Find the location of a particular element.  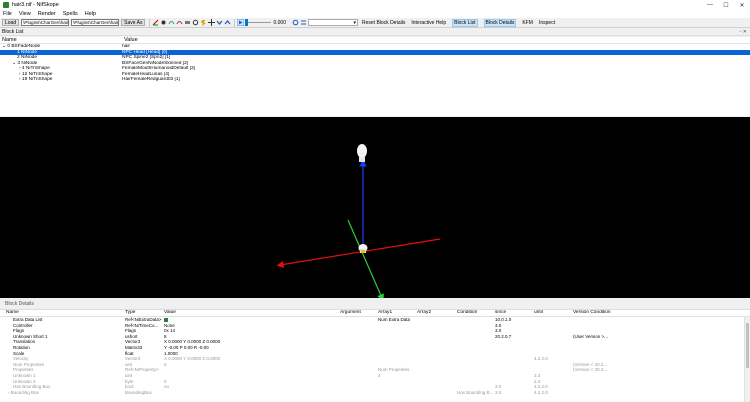

column-since: since is located at coordinates (514, 312).